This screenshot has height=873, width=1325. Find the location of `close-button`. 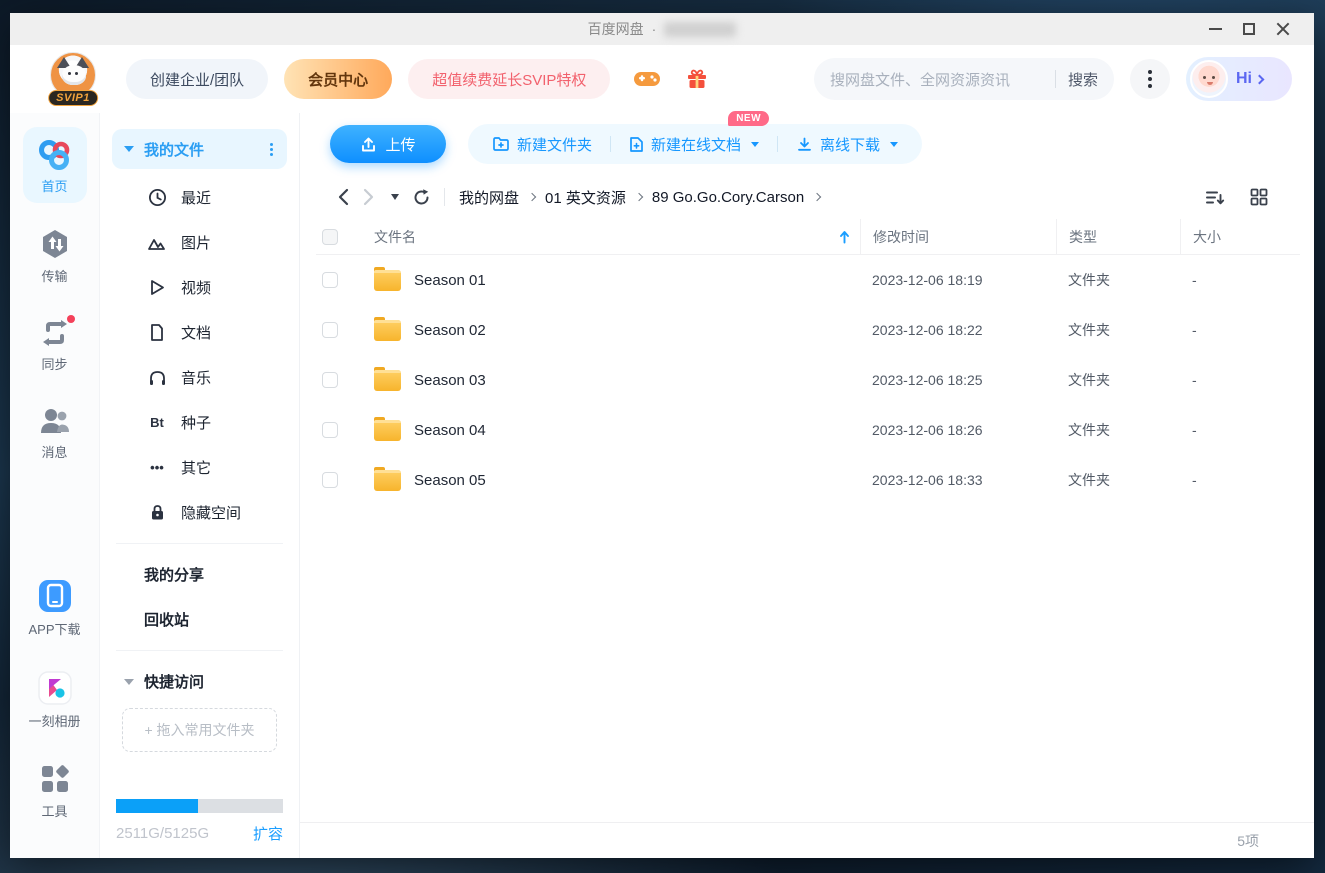

close-button is located at coordinates (1283, 29).